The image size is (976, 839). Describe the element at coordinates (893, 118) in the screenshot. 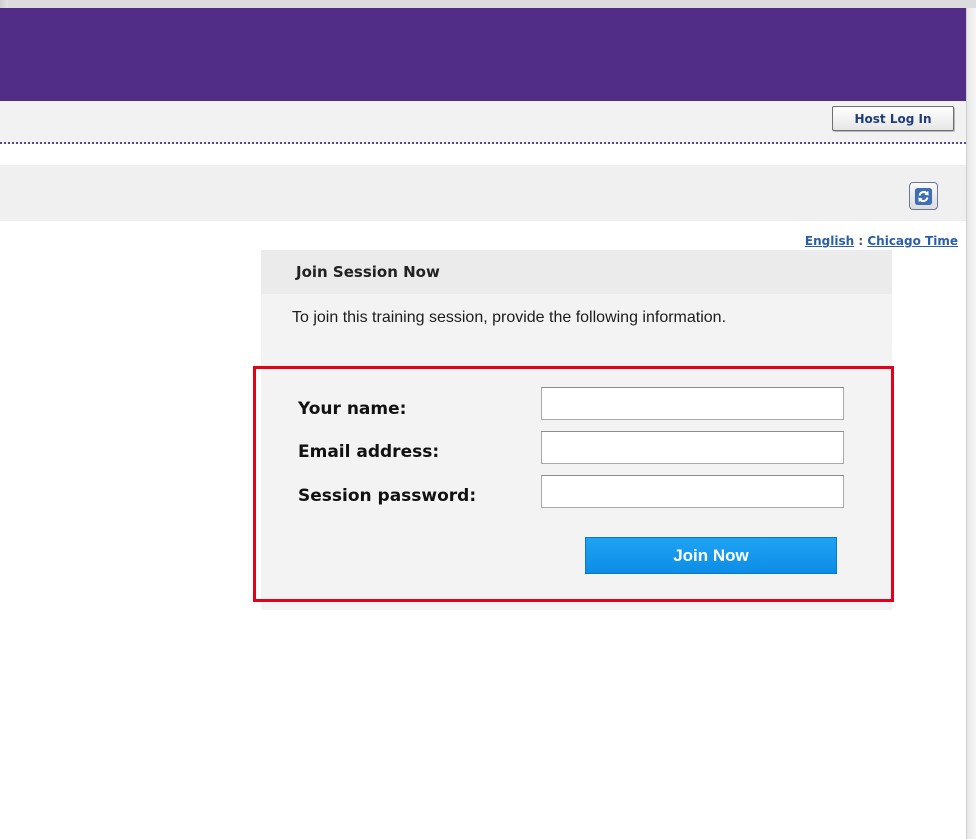

I see `host-login-button: Host Log In` at that location.